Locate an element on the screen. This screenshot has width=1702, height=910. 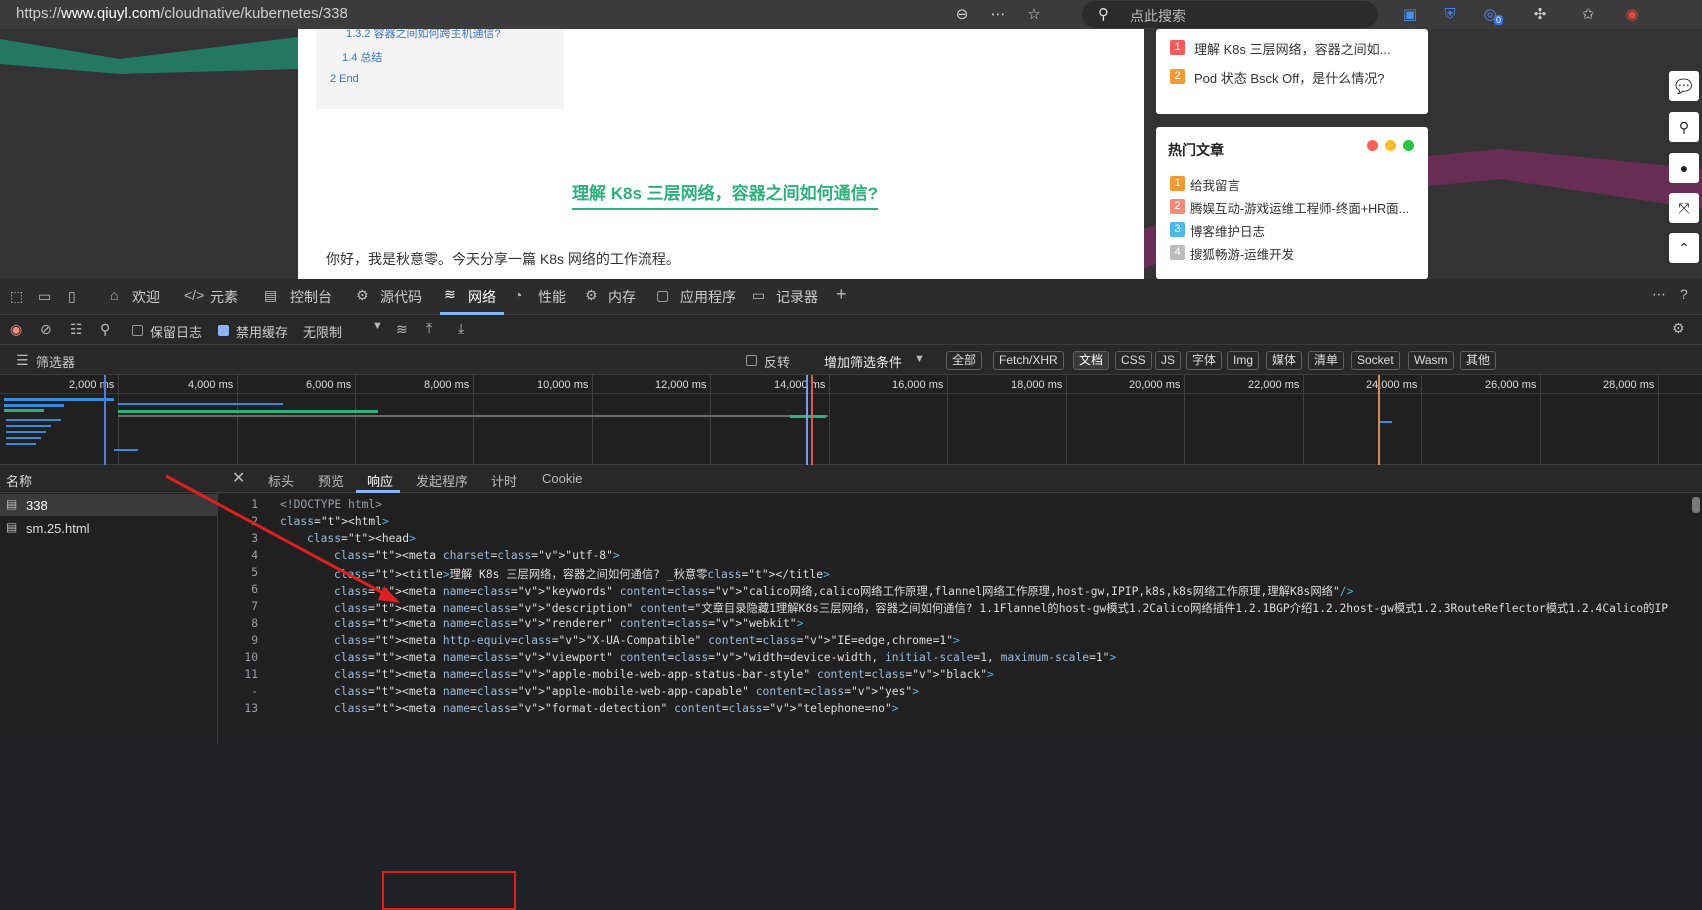
request-list: 名称 ▤ 338 ▤ sm.25.html is located at coordinates (109, 604).